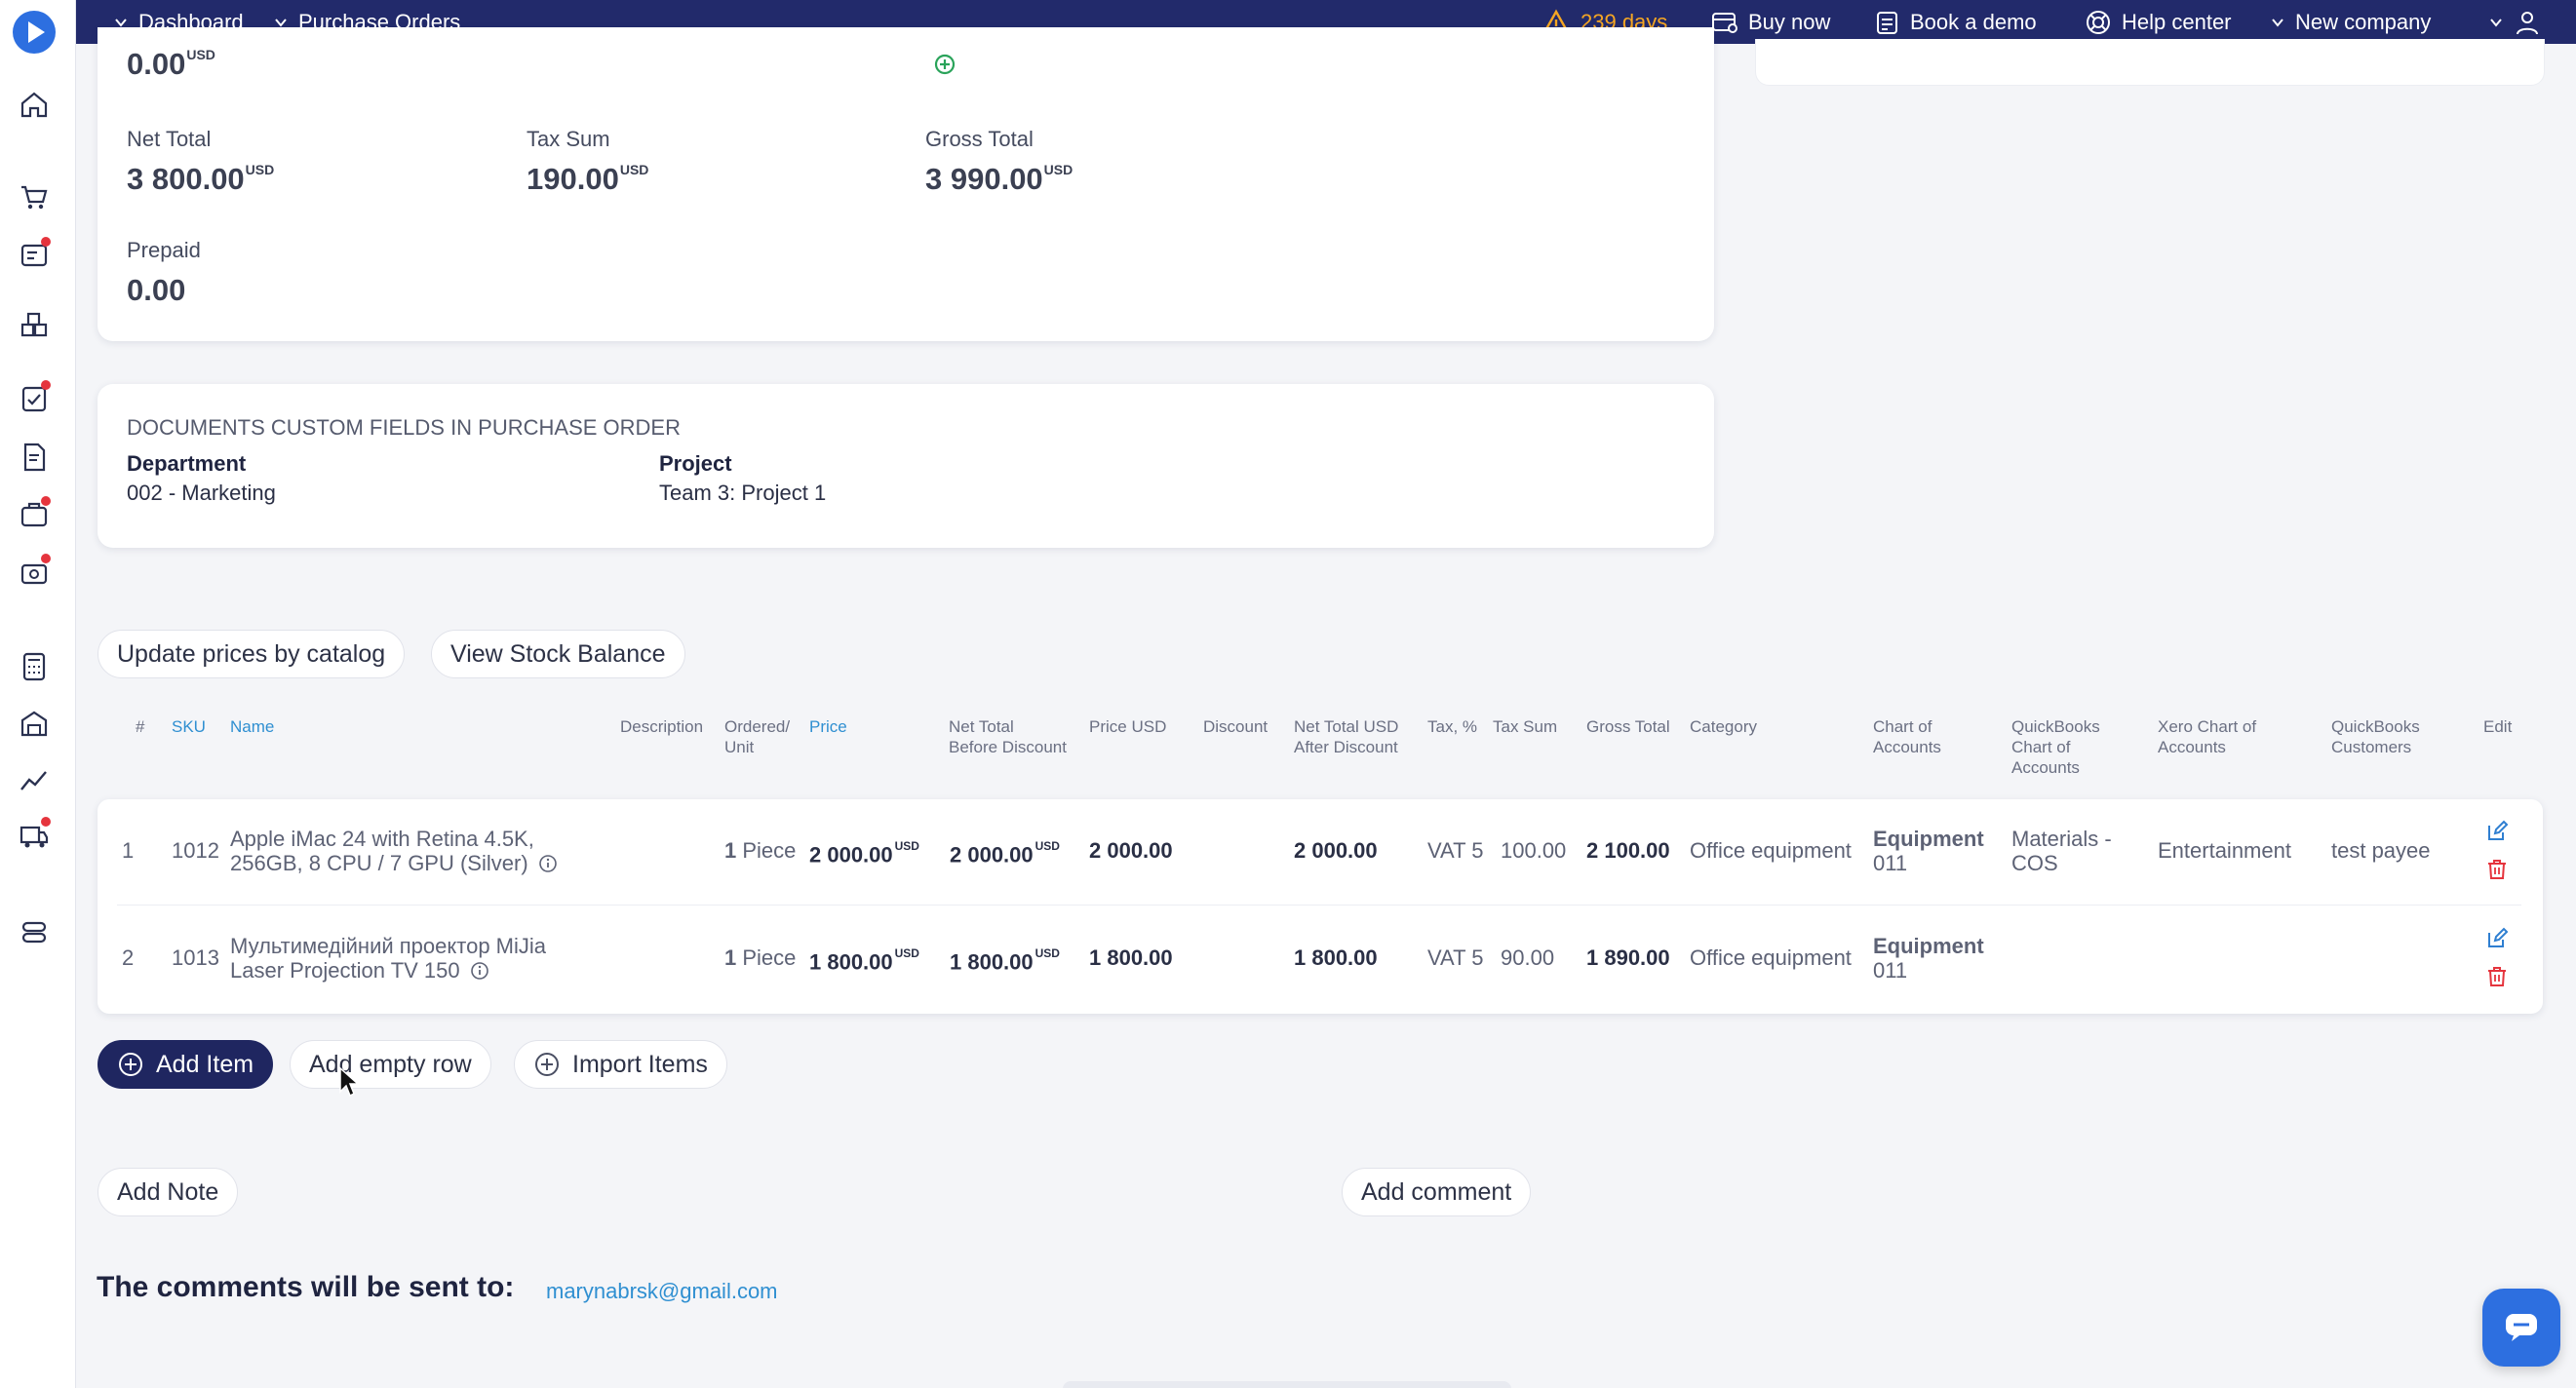  I want to click on col-edit: Edit, so click(2498, 726).